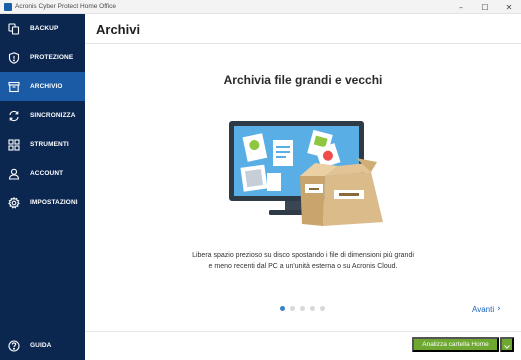 The width and height of the screenshot is (521, 360). What do you see at coordinates (260, 7) in the screenshot?
I see `window-titlebar: Acronis Cyber Protect Home Office – ☐ ✕` at bounding box center [260, 7].